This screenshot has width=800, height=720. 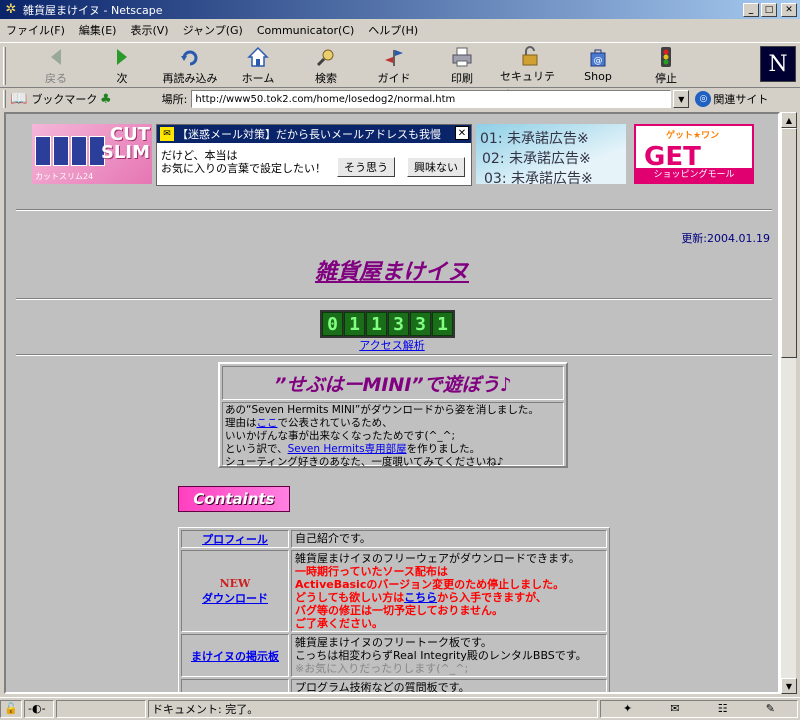 I want to click on reload-button: 再読み込み, so click(x=190, y=66).